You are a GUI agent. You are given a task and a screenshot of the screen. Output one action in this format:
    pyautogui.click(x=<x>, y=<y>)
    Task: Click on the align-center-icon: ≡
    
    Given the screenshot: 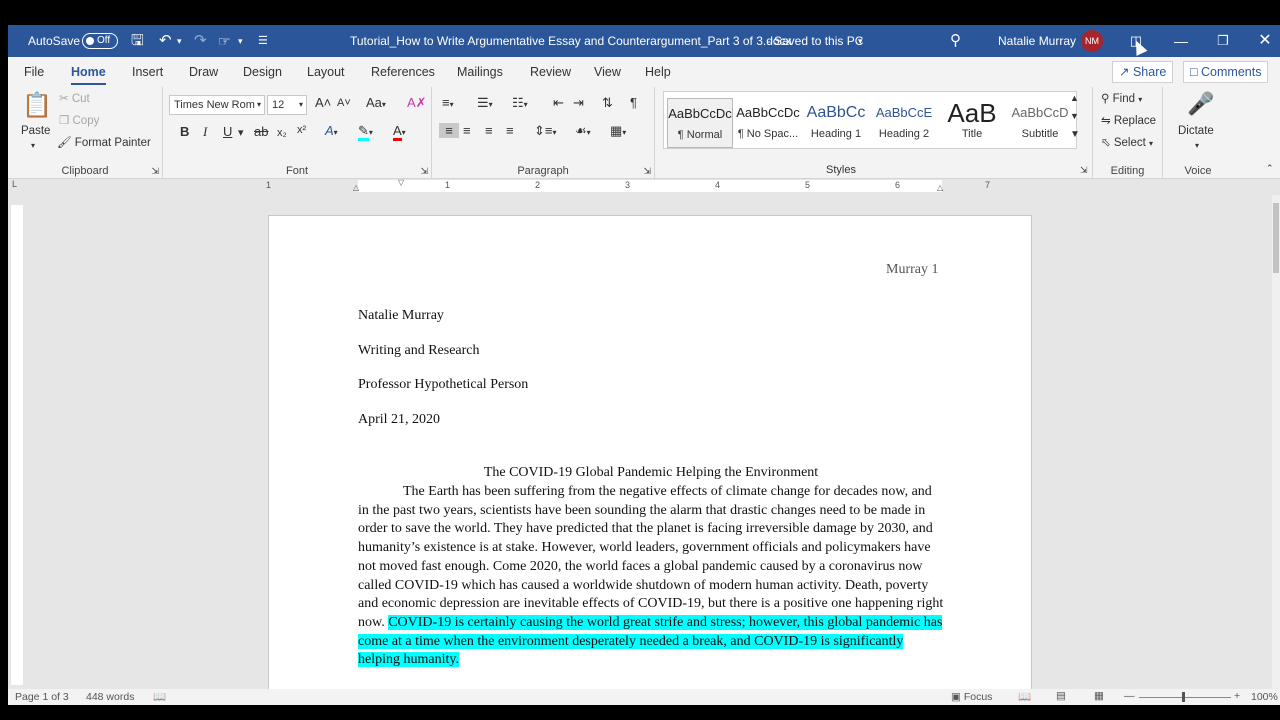 What is the action you would take?
    pyautogui.click(x=467, y=130)
    